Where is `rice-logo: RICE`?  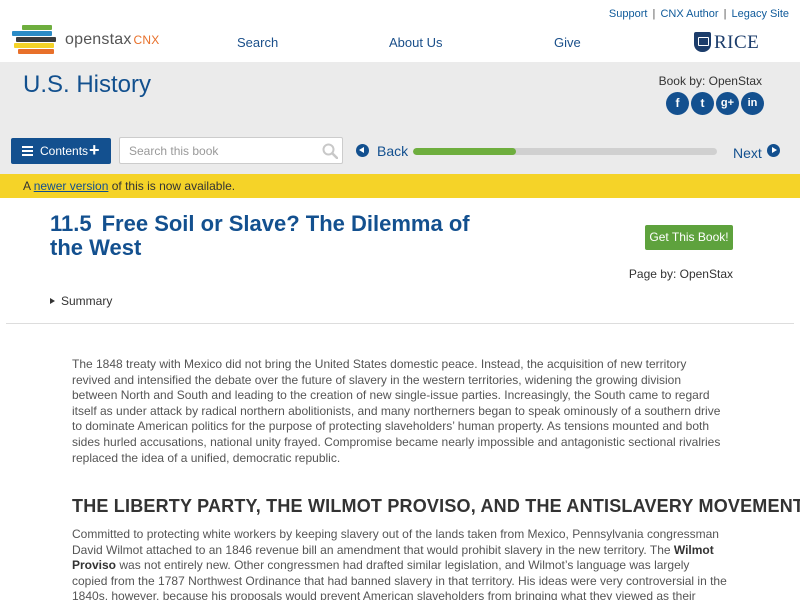 rice-logo: RICE is located at coordinates (726, 43).